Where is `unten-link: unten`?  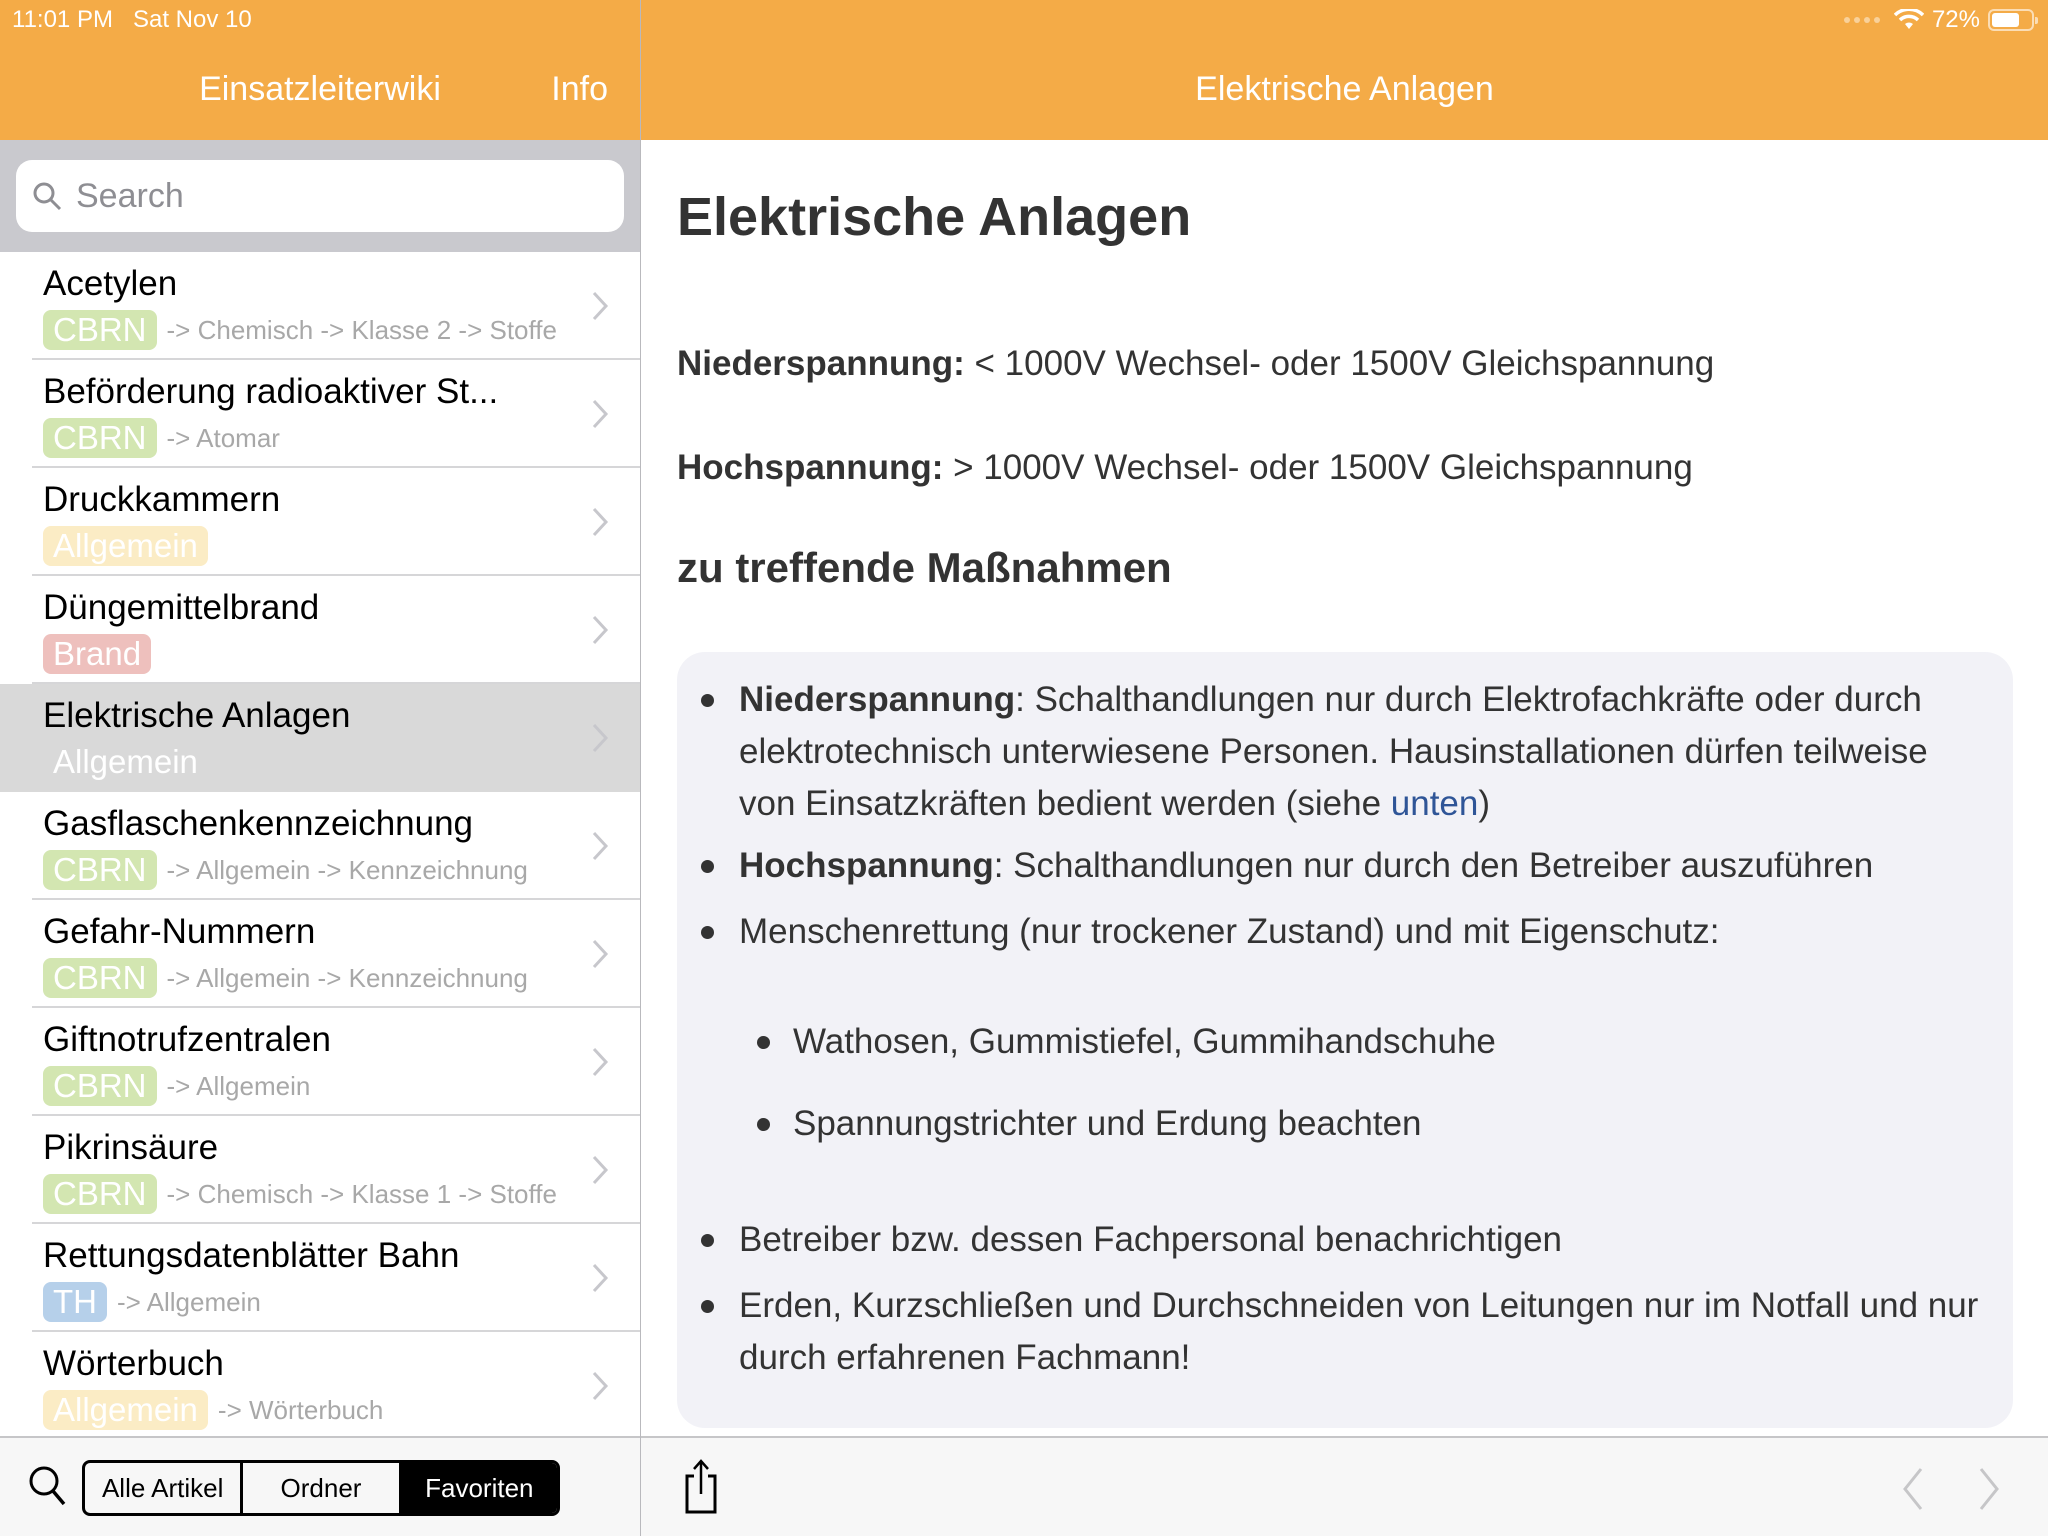
unten-link: unten is located at coordinates (1435, 803).